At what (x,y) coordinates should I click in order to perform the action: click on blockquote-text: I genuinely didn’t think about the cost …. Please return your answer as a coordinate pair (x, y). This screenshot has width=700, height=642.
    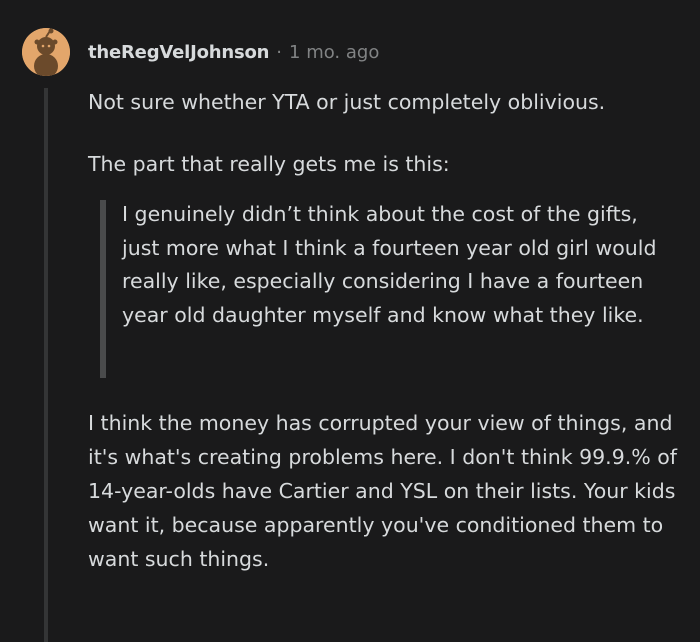
    Looking at the image, I should click on (389, 264).